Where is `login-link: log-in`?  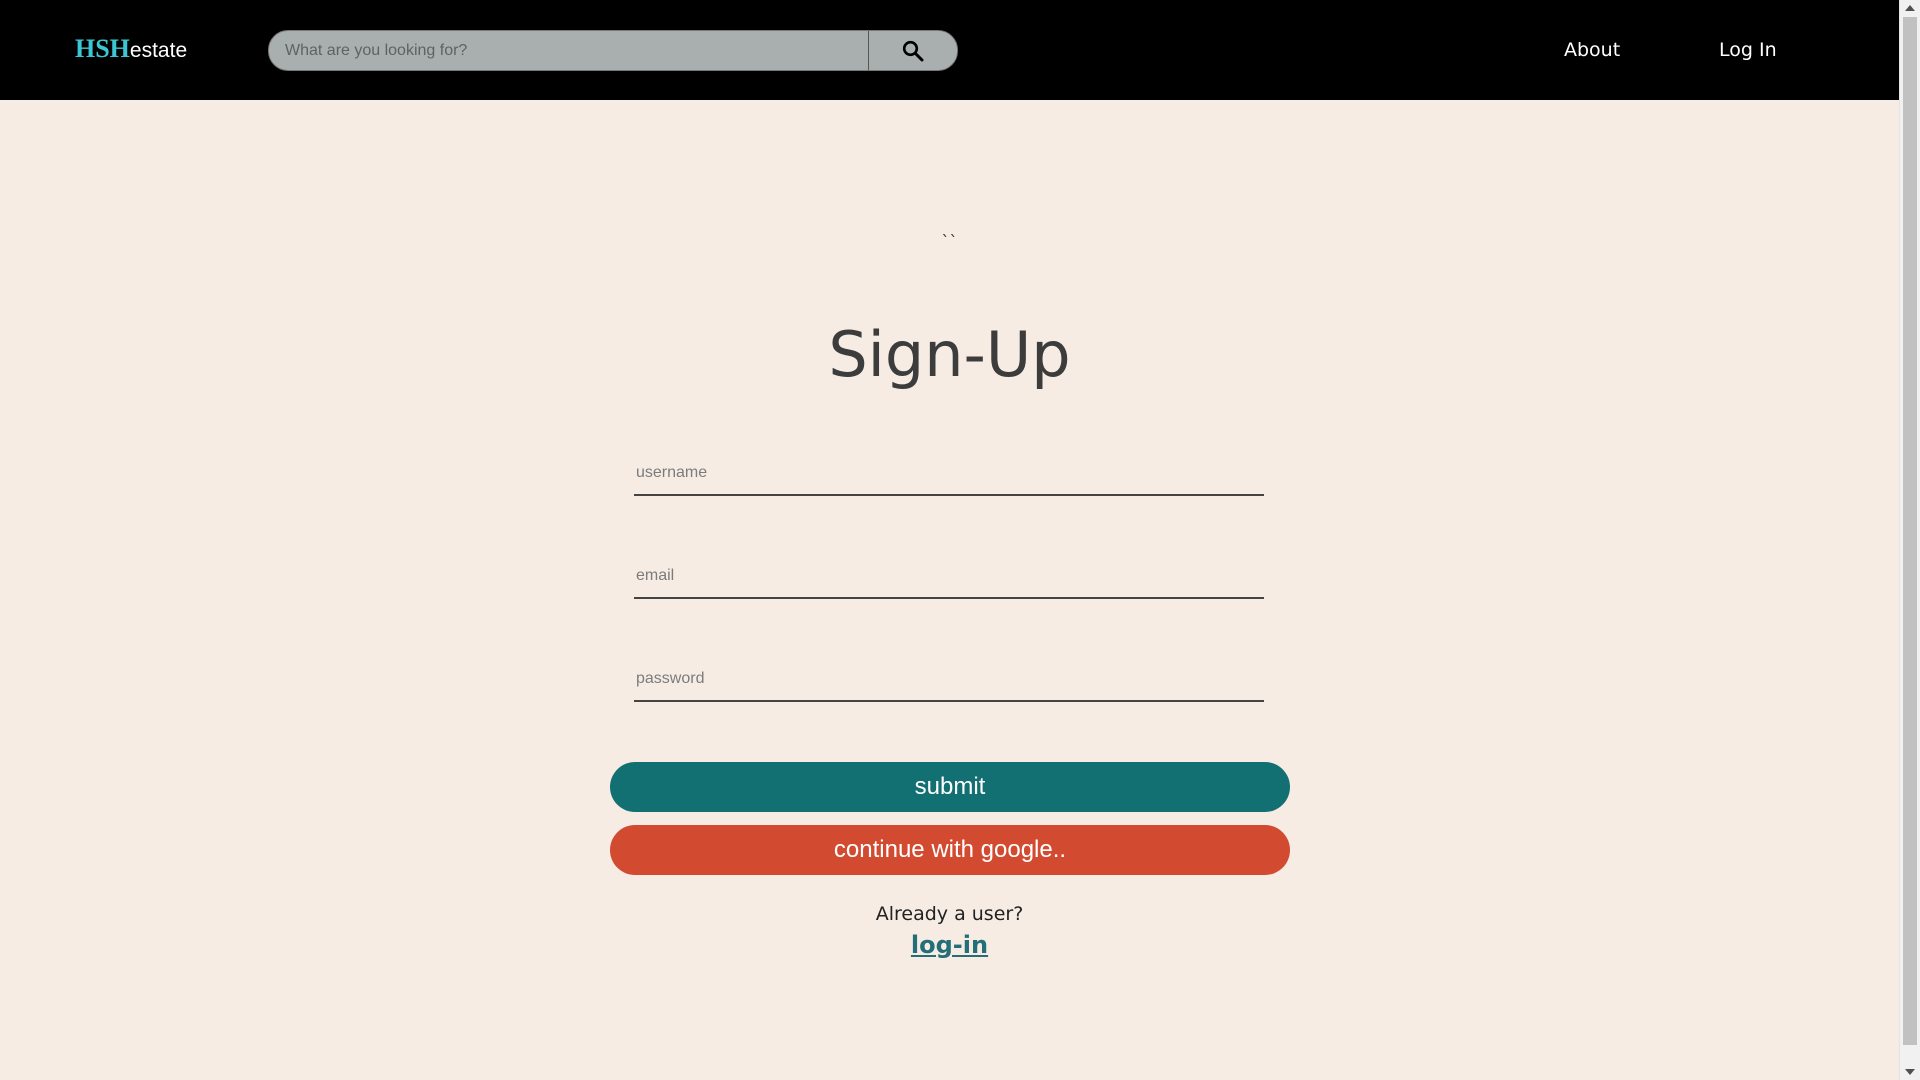 login-link: log-in is located at coordinates (949, 945).